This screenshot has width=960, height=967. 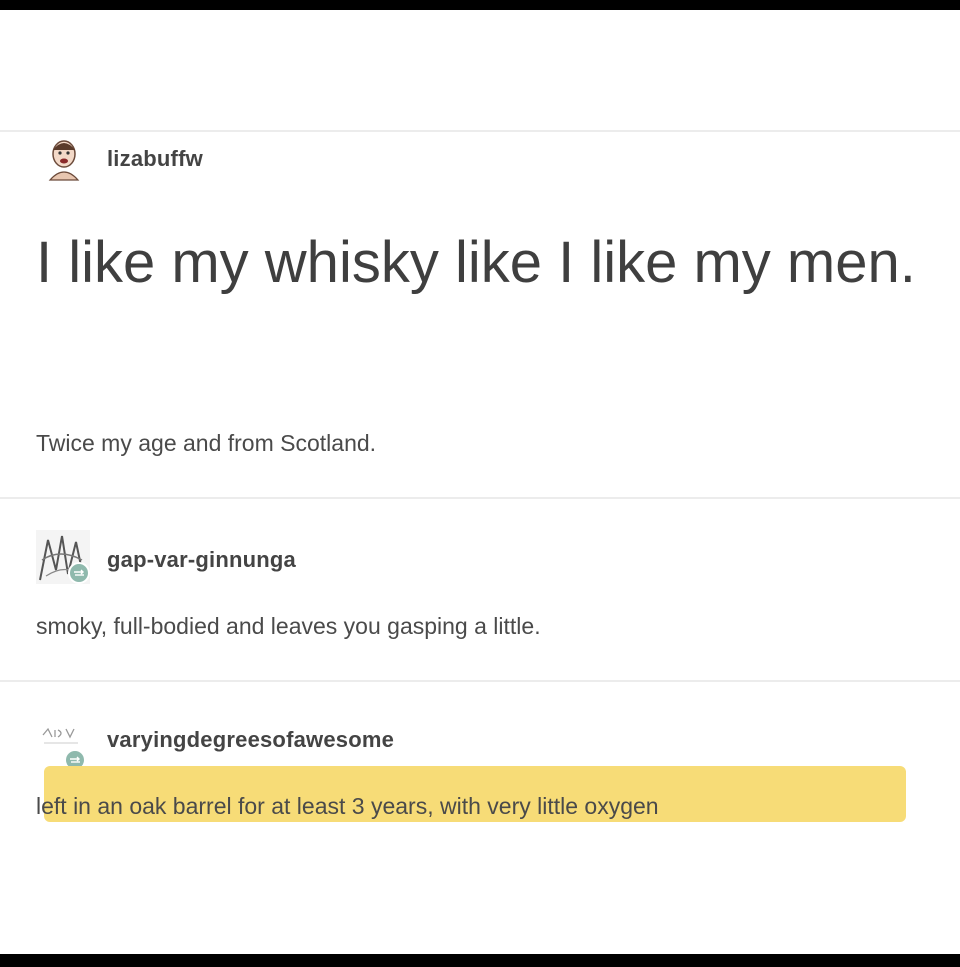 I want to click on divider-top, so click(x=480, y=131).